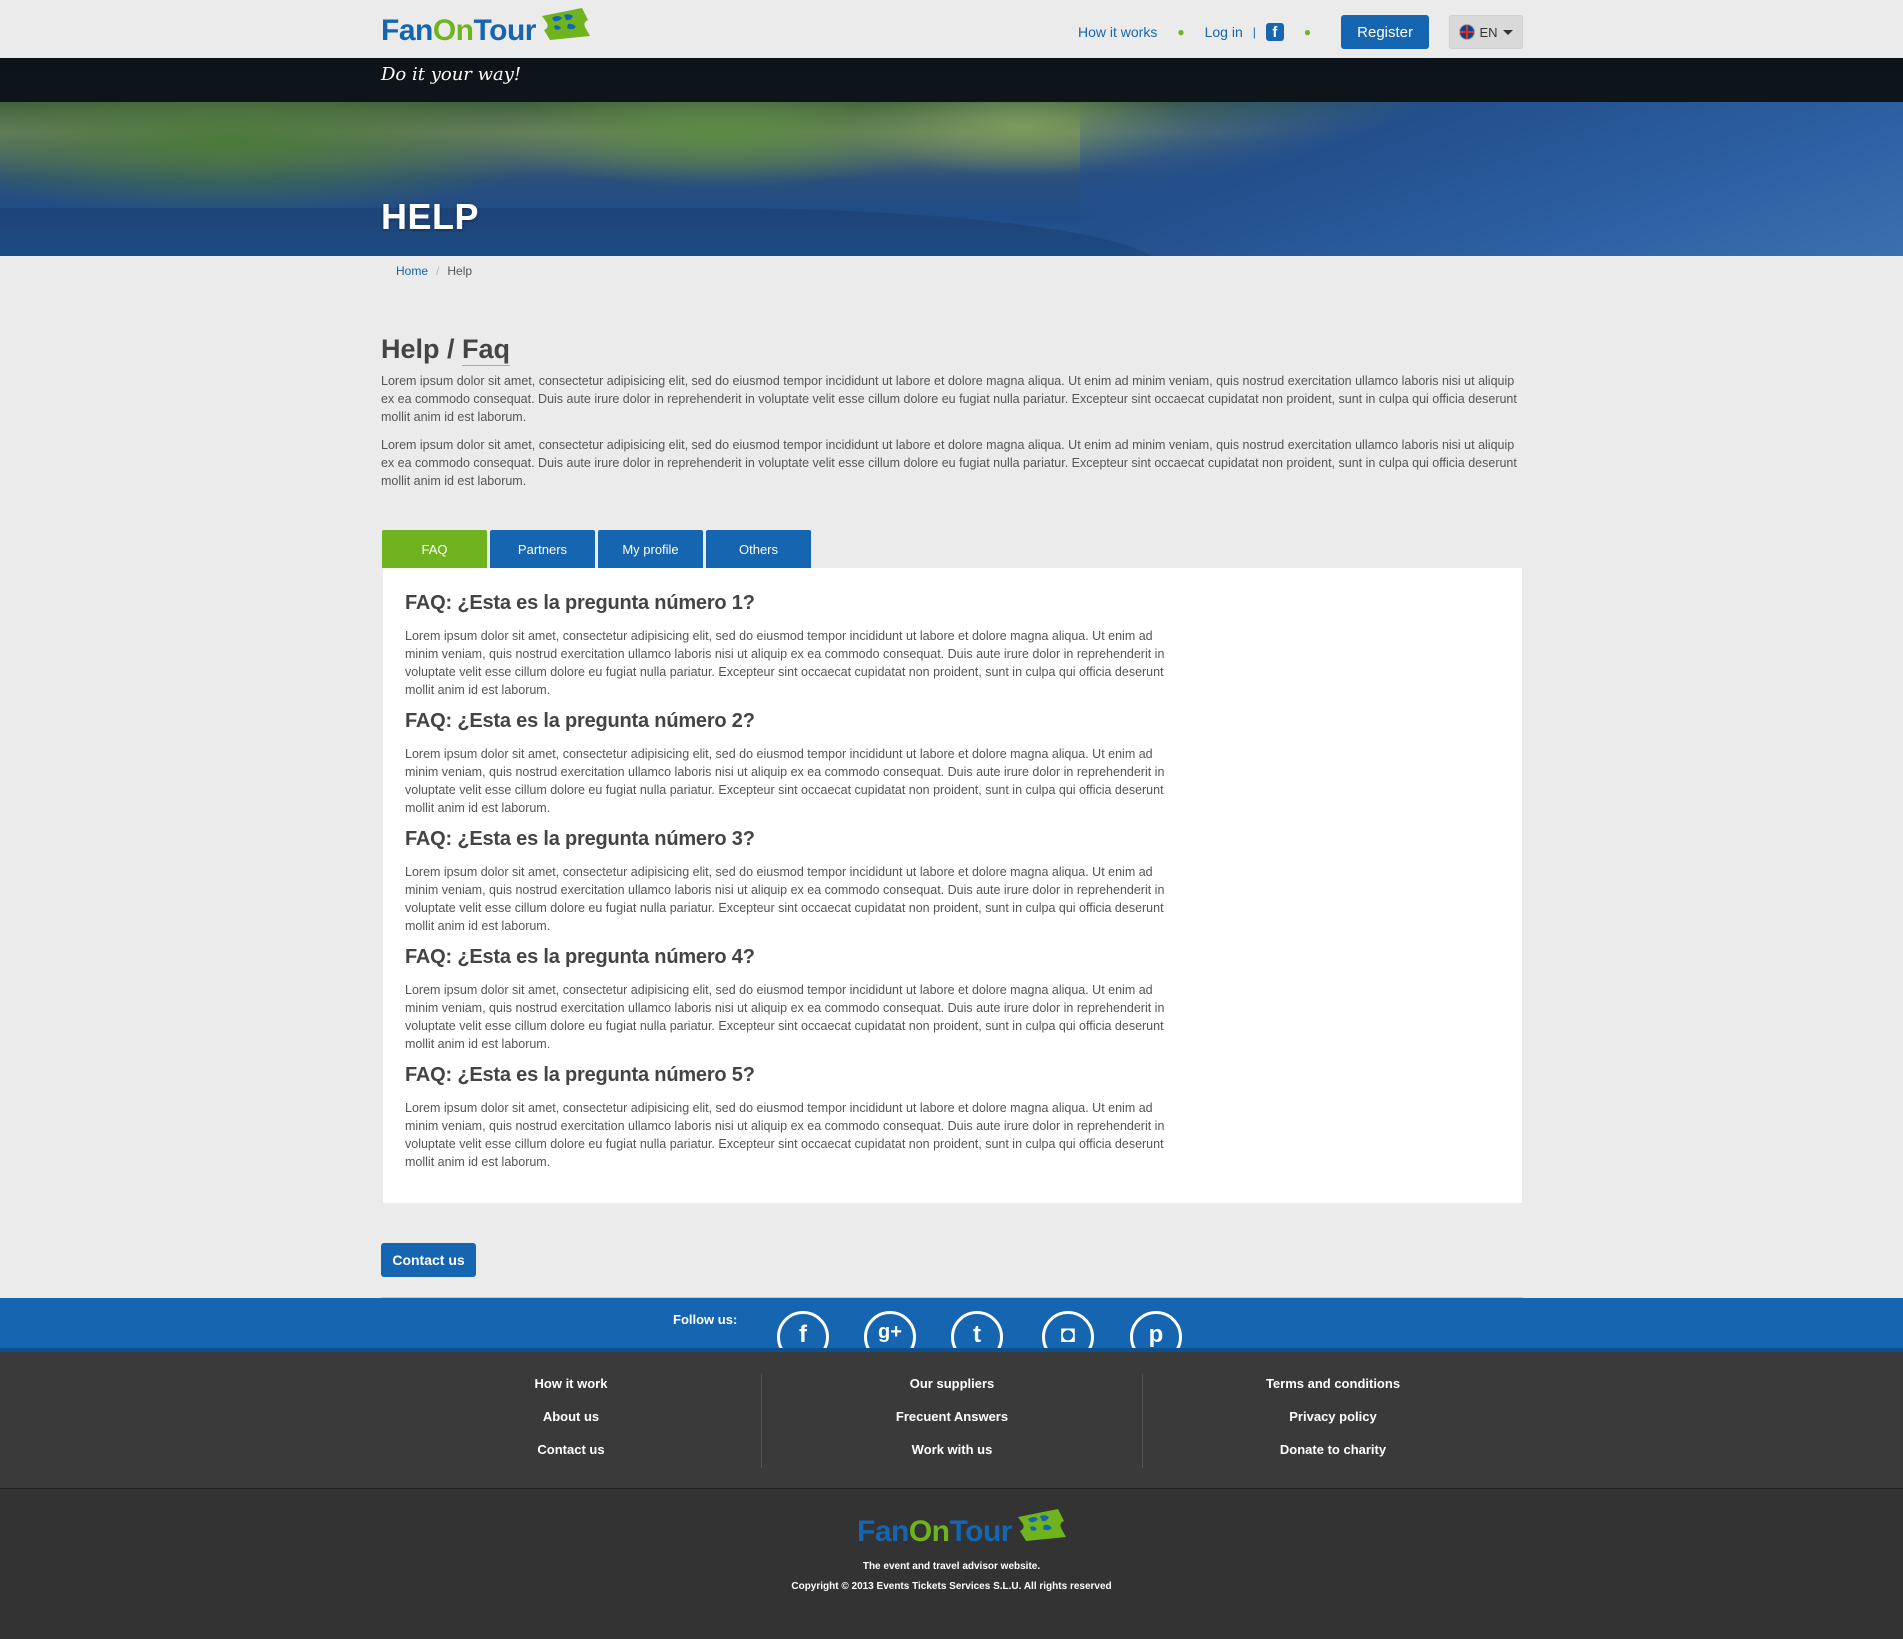 The image size is (1903, 1639). Describe the element at coordinates (428, 1260) in the screenshot. I see `contact-us-button: Contact us` at that location.